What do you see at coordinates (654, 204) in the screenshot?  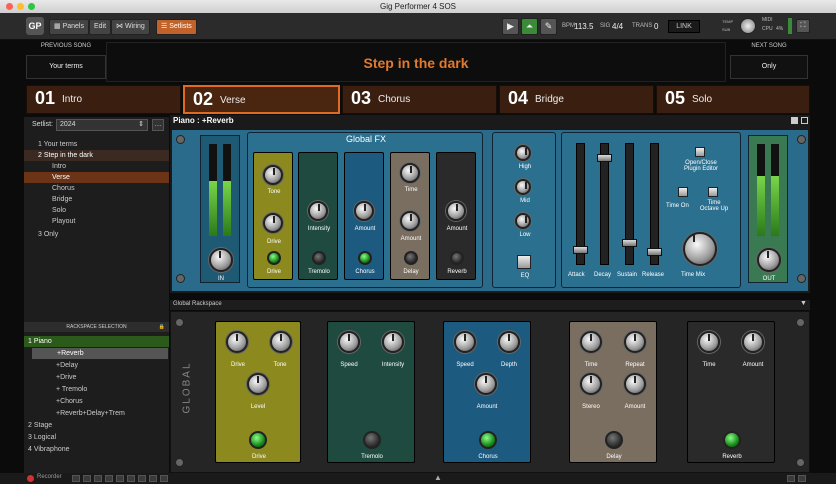 I see `release-fader` at bounding box center [654, 204].